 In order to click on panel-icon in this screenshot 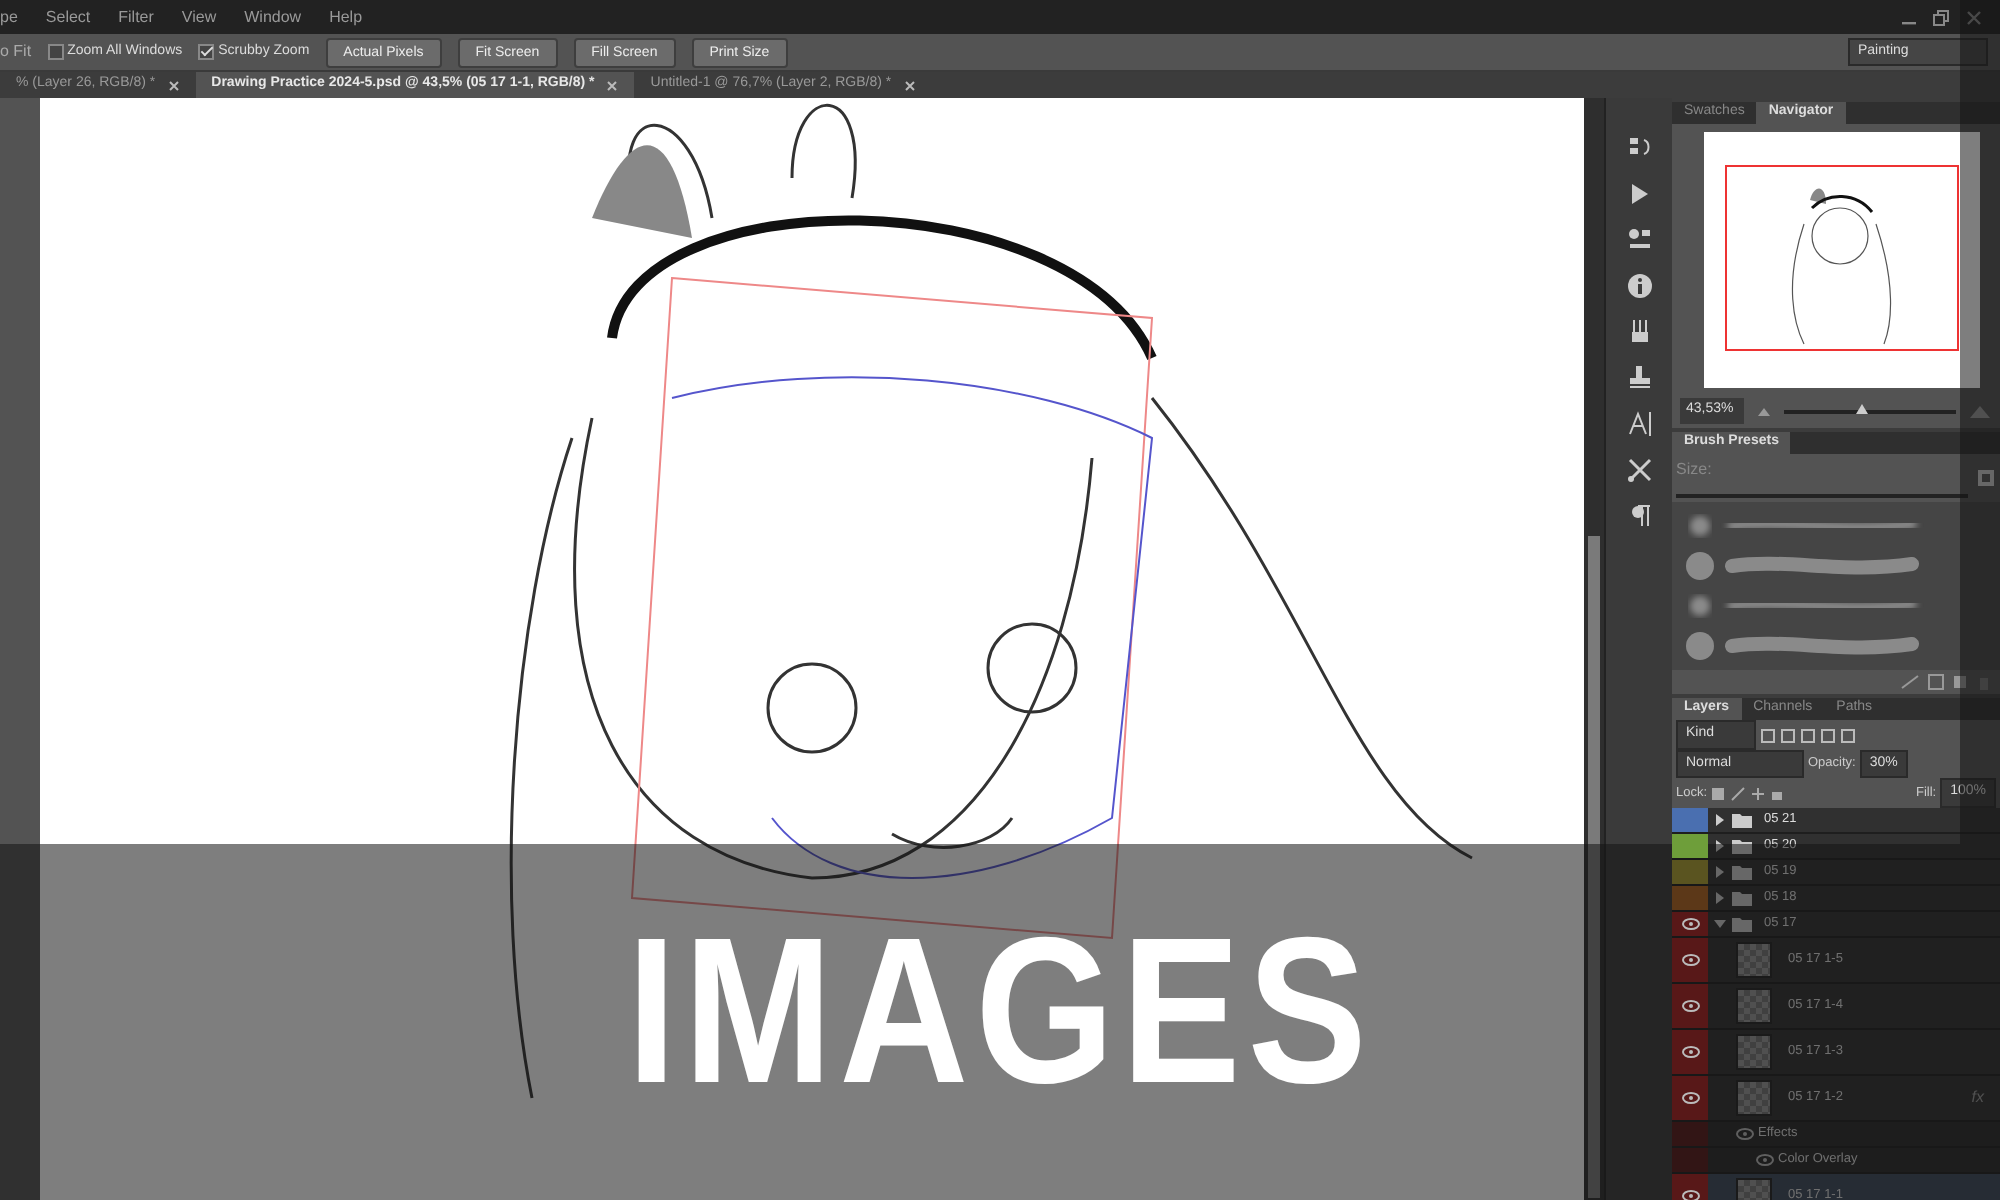, I will do `click(1936, 682)`.